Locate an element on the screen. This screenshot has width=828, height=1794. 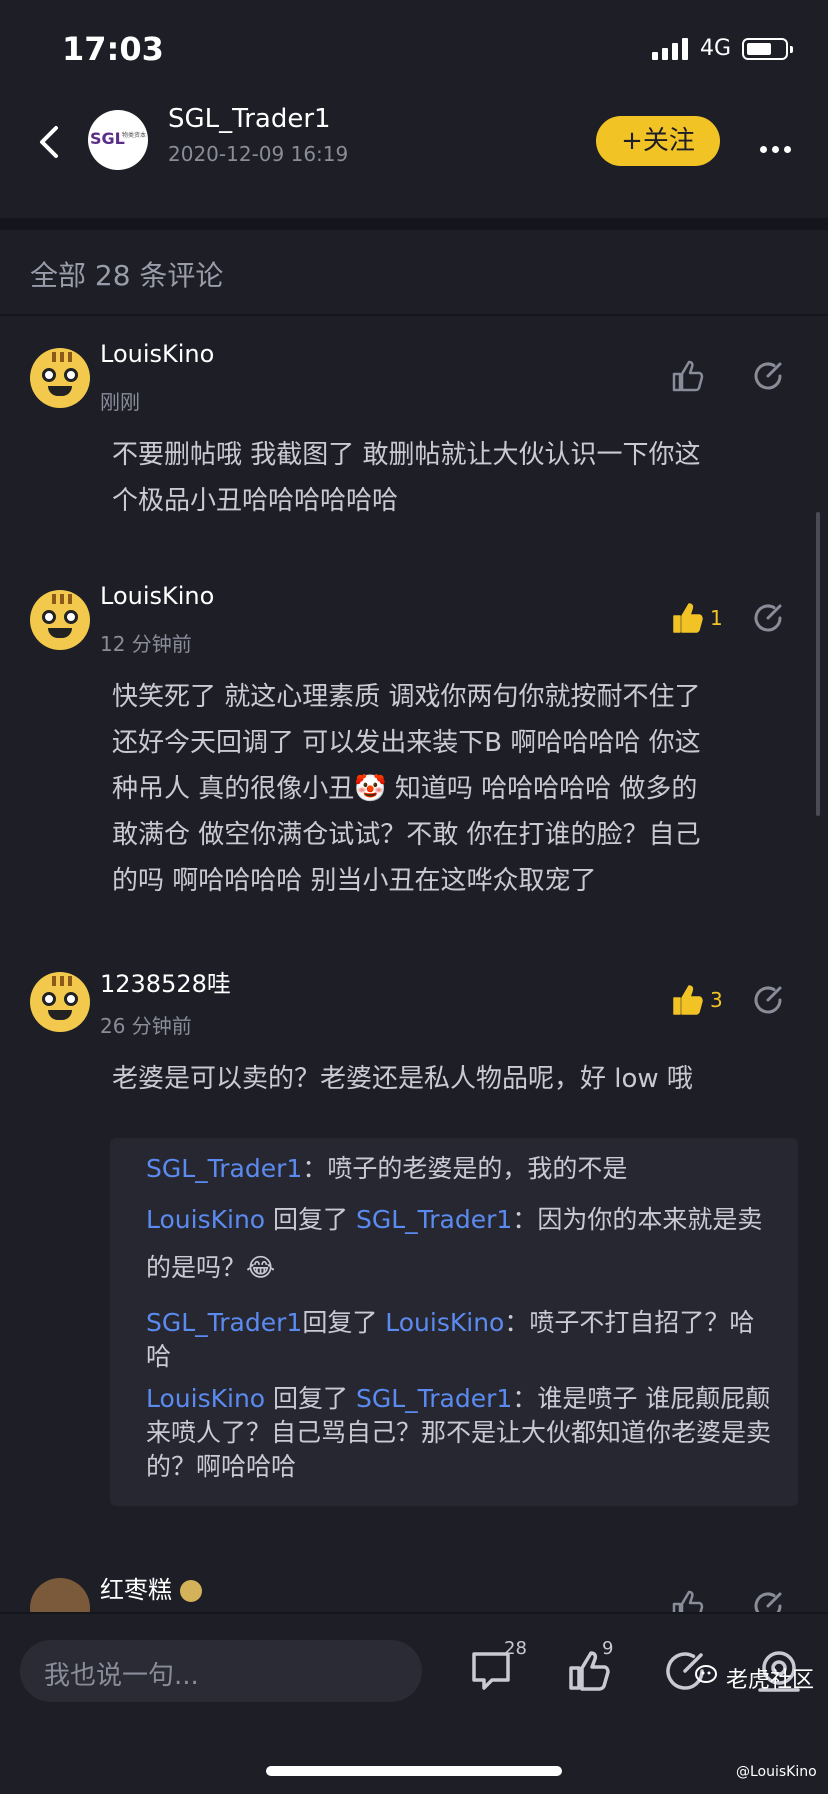
home-indicator is located at coordinates (414, 1771).